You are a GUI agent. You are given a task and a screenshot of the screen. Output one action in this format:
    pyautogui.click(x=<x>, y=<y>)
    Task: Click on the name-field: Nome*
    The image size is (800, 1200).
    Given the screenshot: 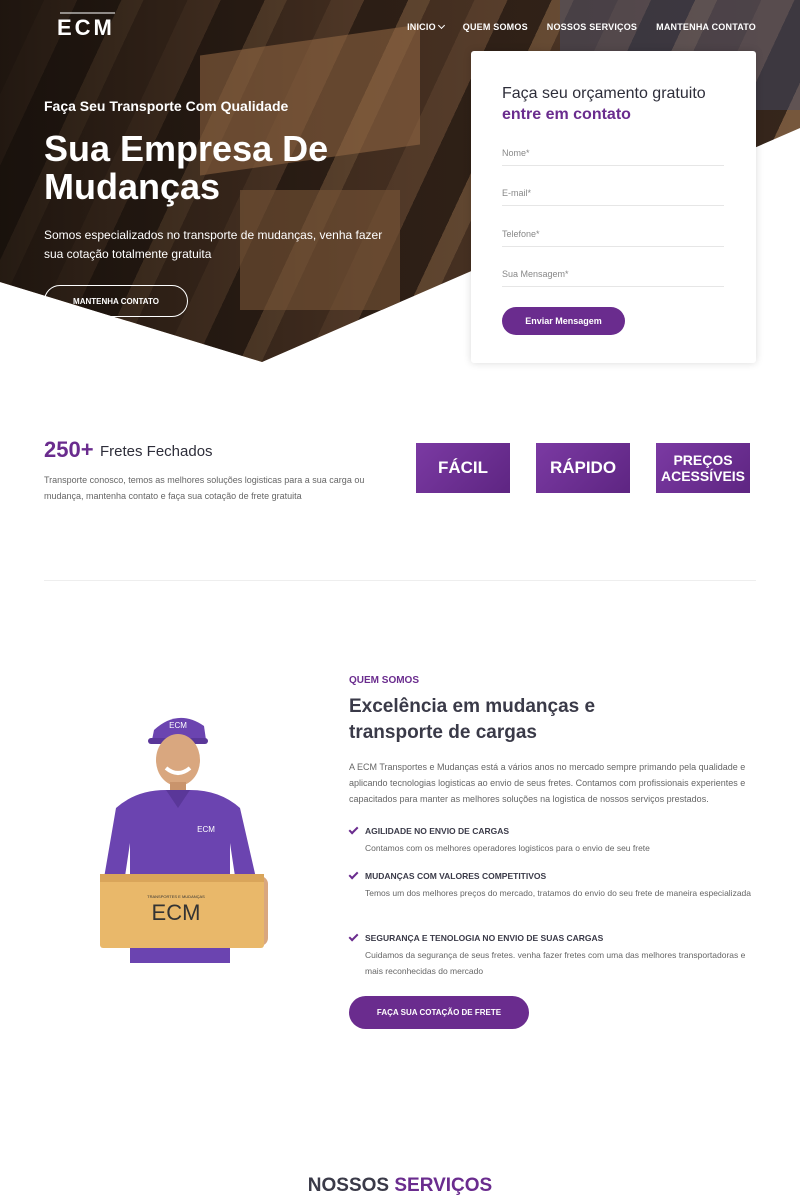 What is the action you would take?
    pyautogui.click(x=613, y=155)
    